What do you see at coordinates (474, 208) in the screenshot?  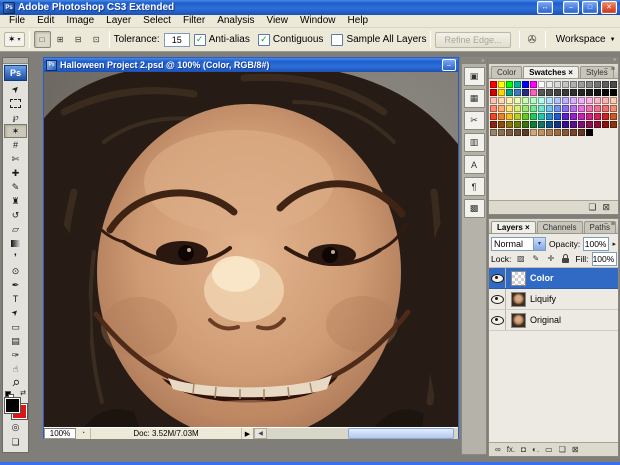 I see `clone-source-icon: ▩` at bounding box center [474, 208].